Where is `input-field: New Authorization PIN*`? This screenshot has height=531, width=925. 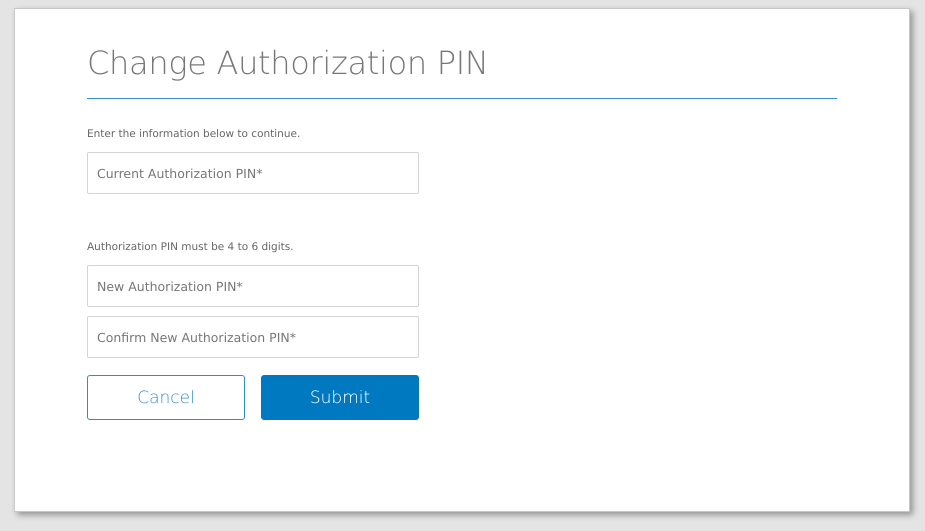 input-field: New Authorization PIN* is located at coordinates (253, 286).